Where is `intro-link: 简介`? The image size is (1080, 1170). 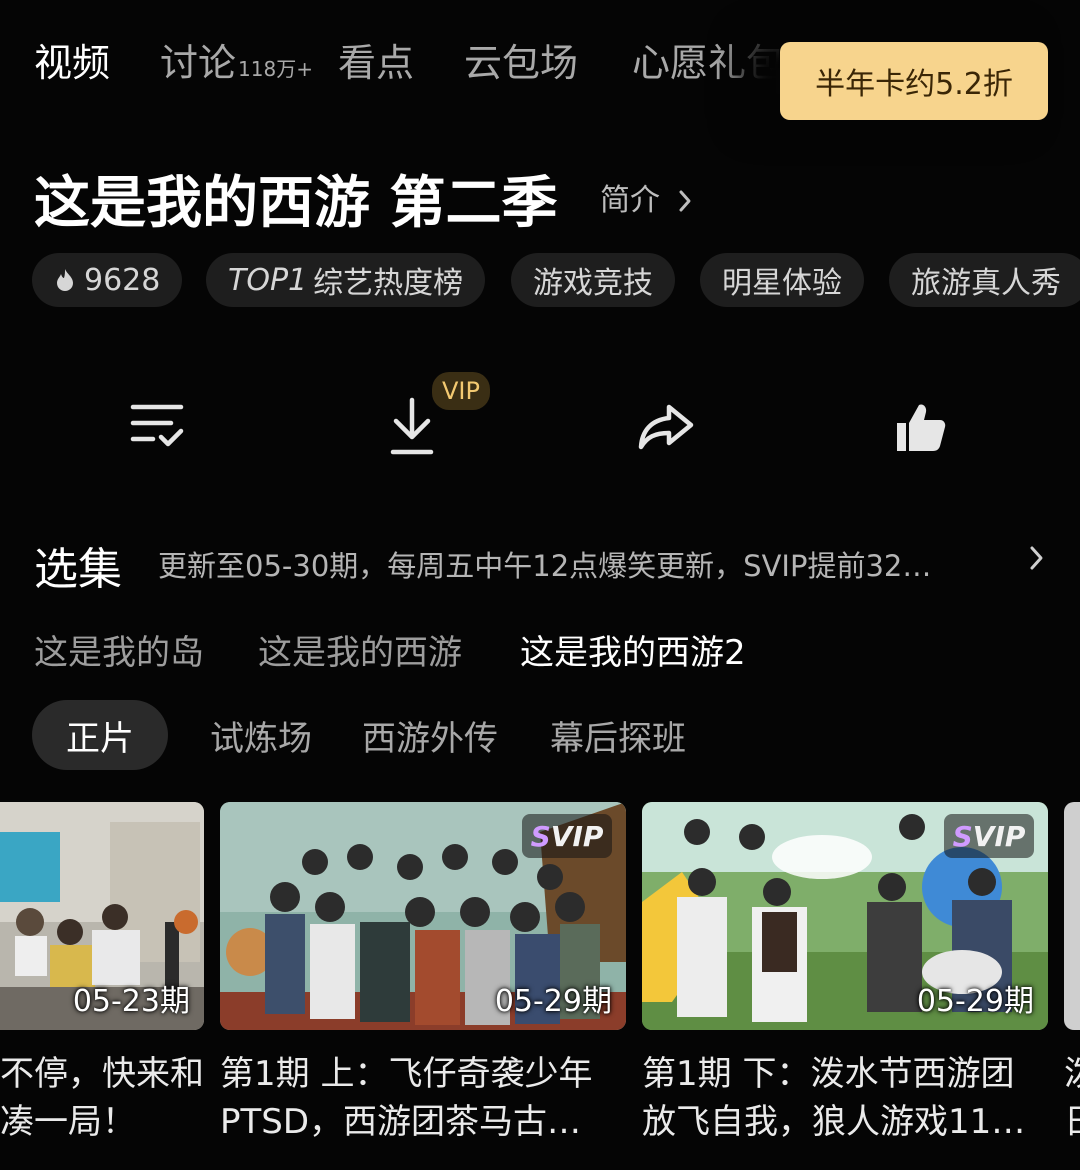
intro-link: 简介 is located at coordinates (646, 197).